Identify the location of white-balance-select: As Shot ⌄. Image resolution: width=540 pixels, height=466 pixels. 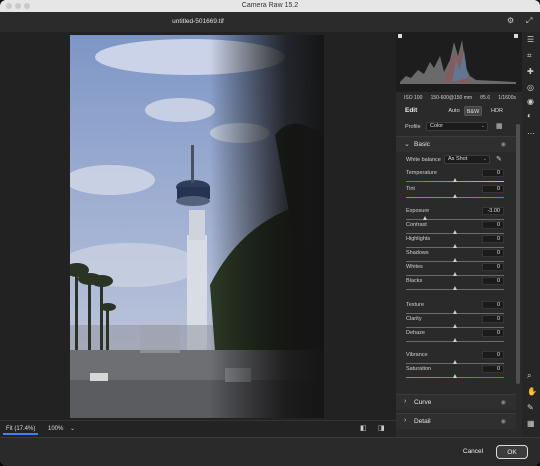
(467, 159).